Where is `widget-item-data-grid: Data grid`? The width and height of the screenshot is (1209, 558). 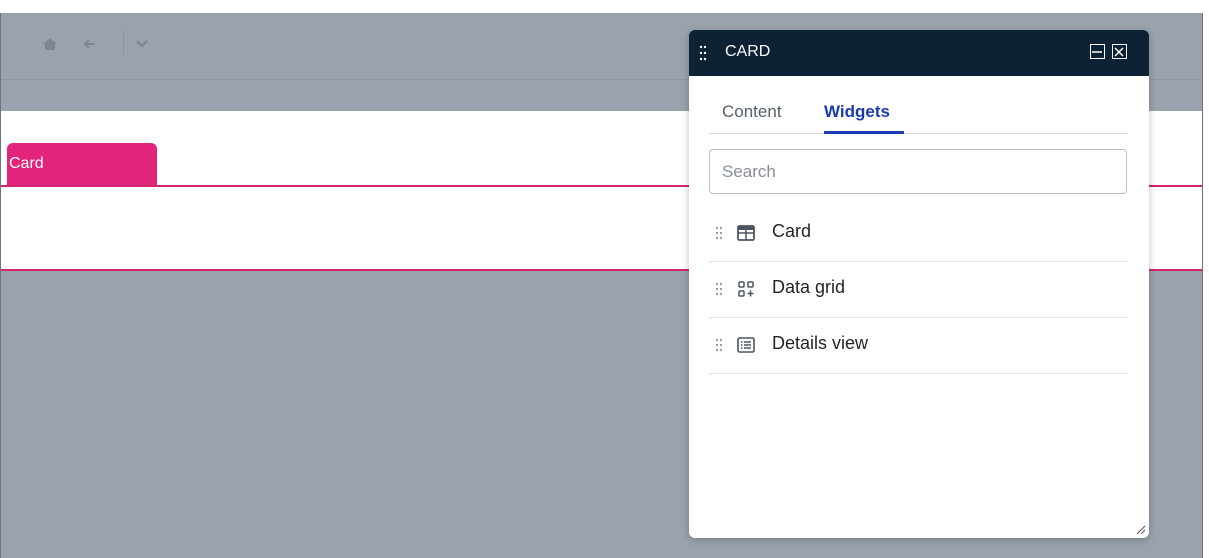 widget-item-data-grid: Data grid is located at coordinates (918, 290).